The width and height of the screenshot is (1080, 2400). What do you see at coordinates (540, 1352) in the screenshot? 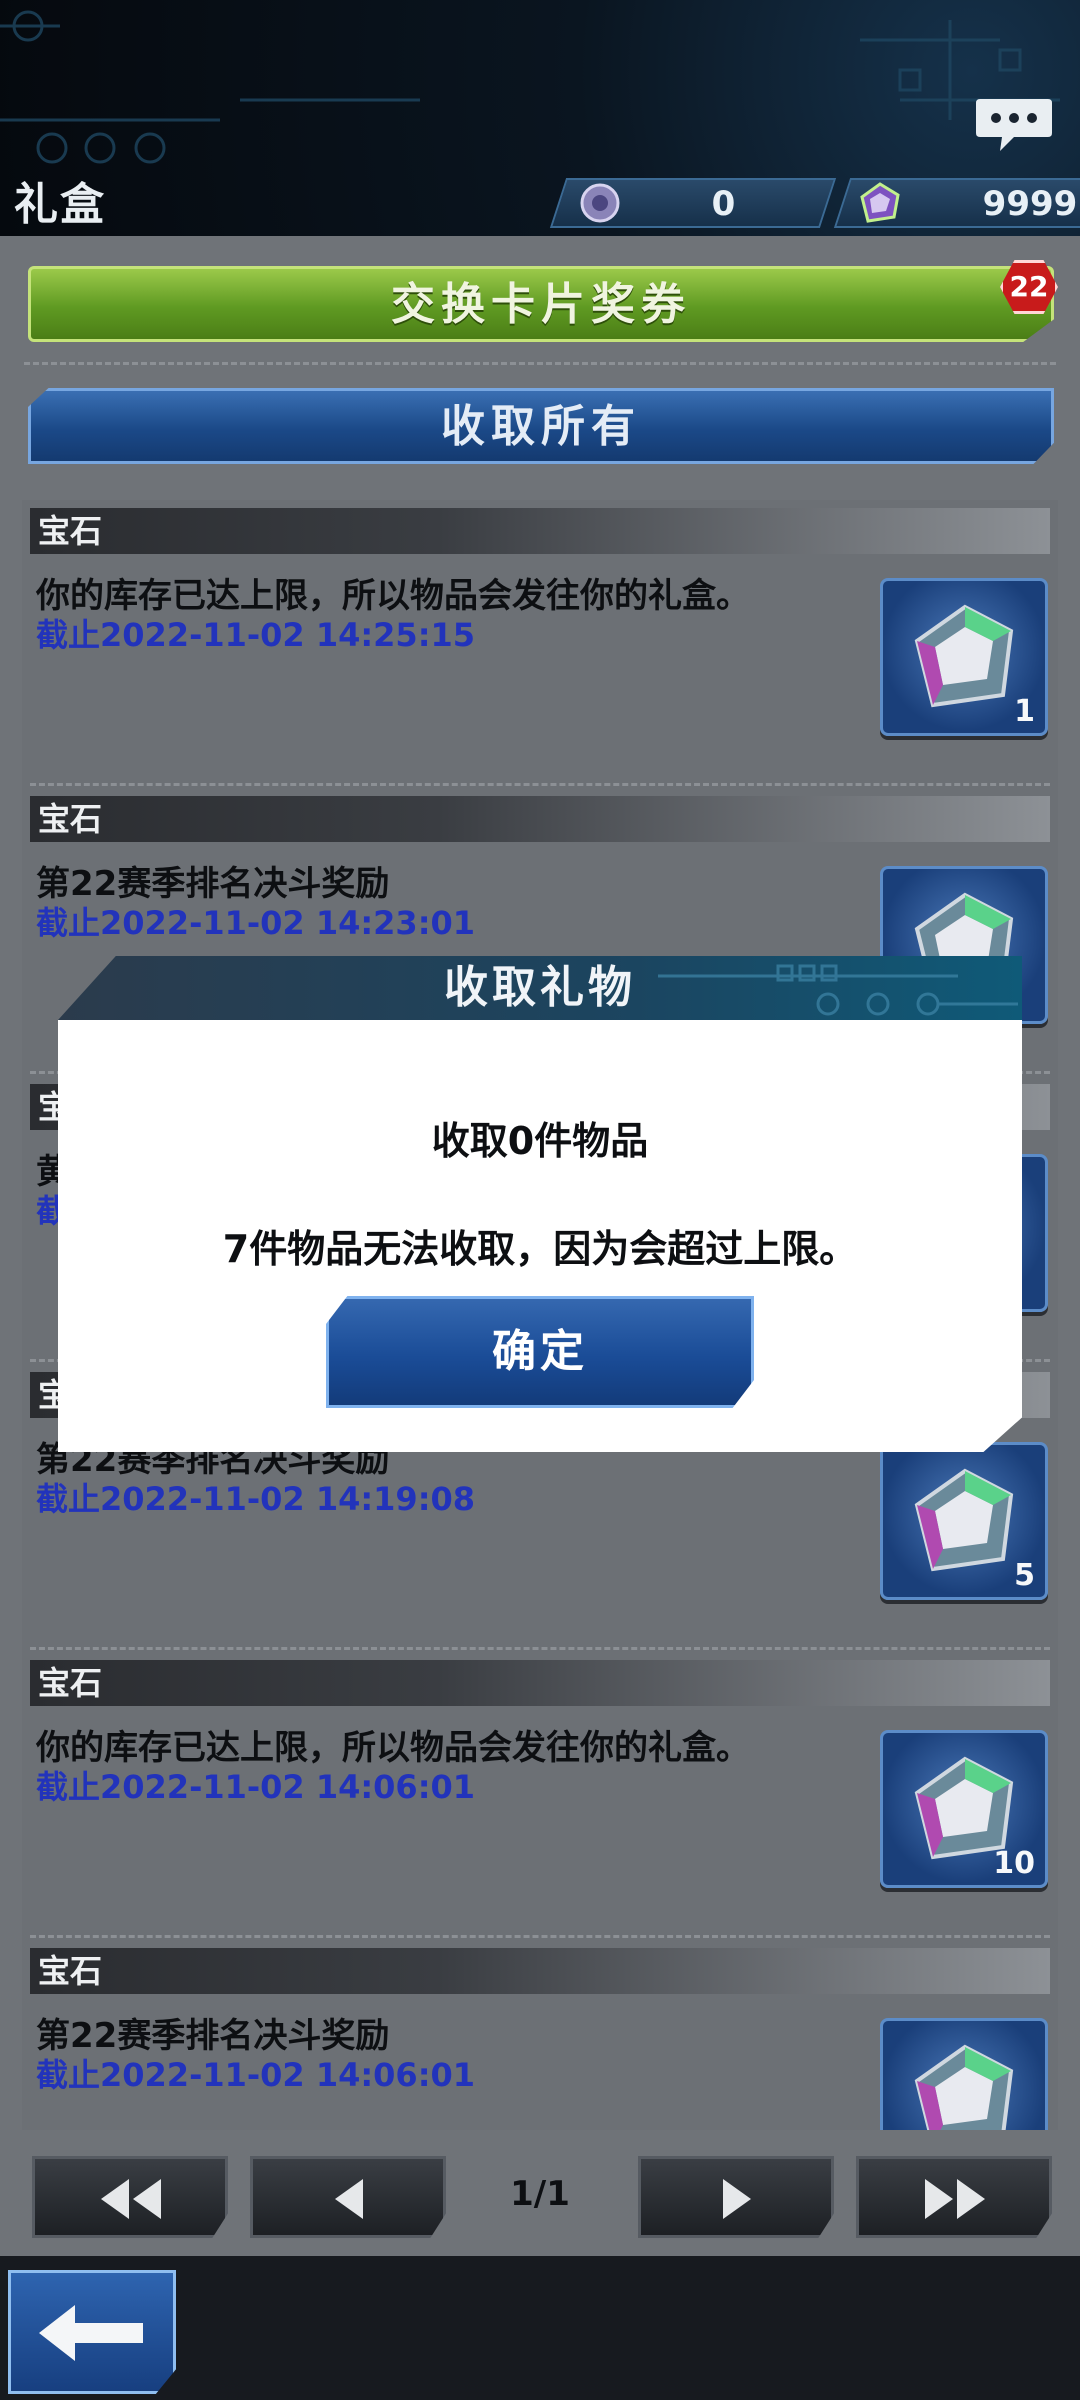
I see `confirm-button: 确定` at bounding box center [540, 1352].